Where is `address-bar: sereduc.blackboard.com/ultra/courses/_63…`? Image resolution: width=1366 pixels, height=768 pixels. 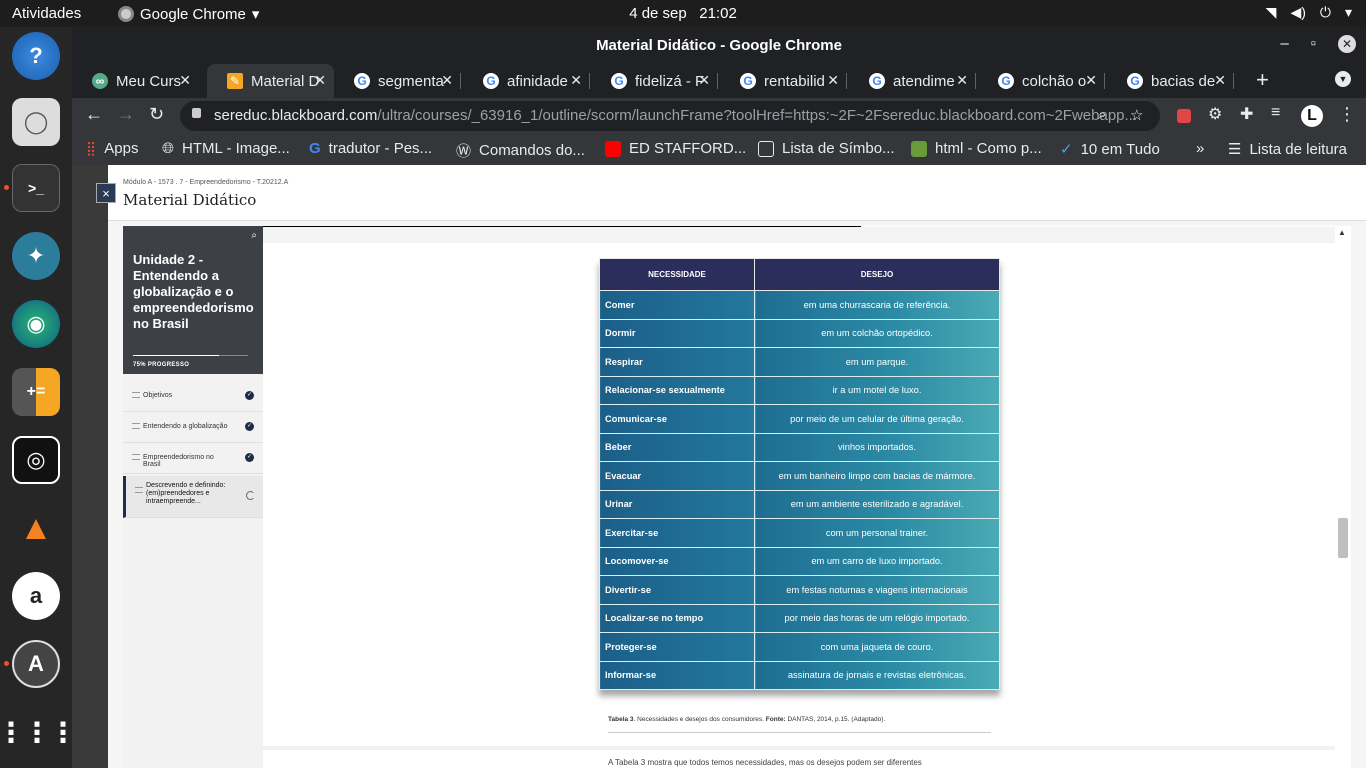
address-bar: sereduc.blackboard.com/ultra/courses/_63… is located at coordinates (670, 116).